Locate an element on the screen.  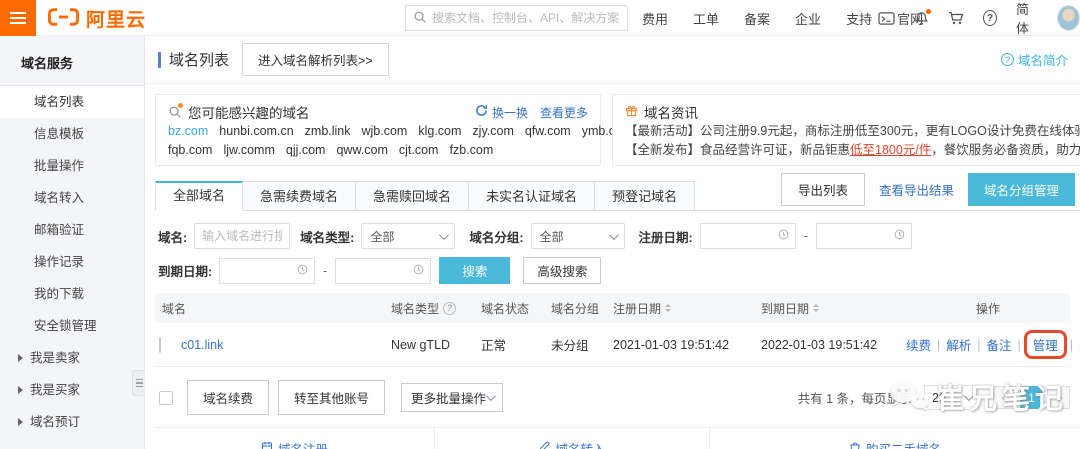
sidebar-item-domain-list: 域名列表 is located at coordinates (72, 102).